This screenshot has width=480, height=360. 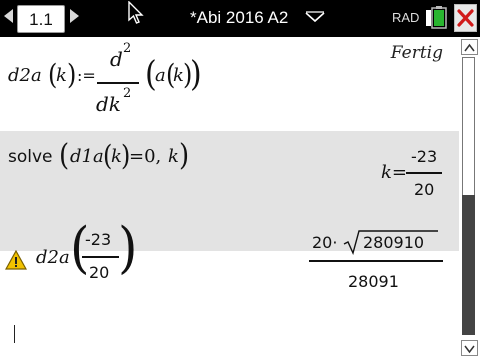 I want to click on scroll-up-icon, so click(x=469, y=47).